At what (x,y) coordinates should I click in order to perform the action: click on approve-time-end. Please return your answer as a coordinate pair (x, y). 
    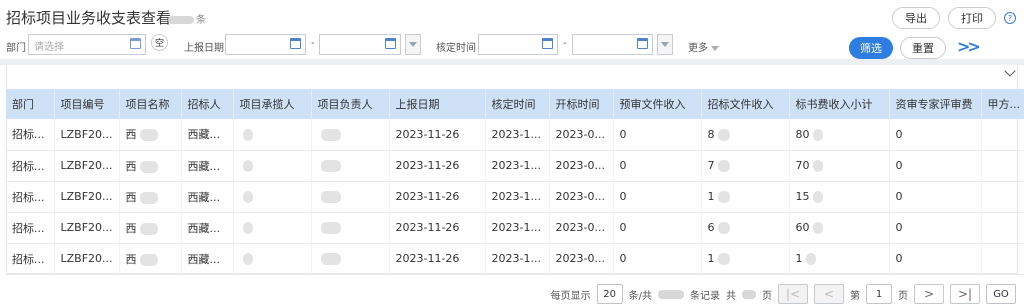
    Looking at the image, I should click on (612, 44).